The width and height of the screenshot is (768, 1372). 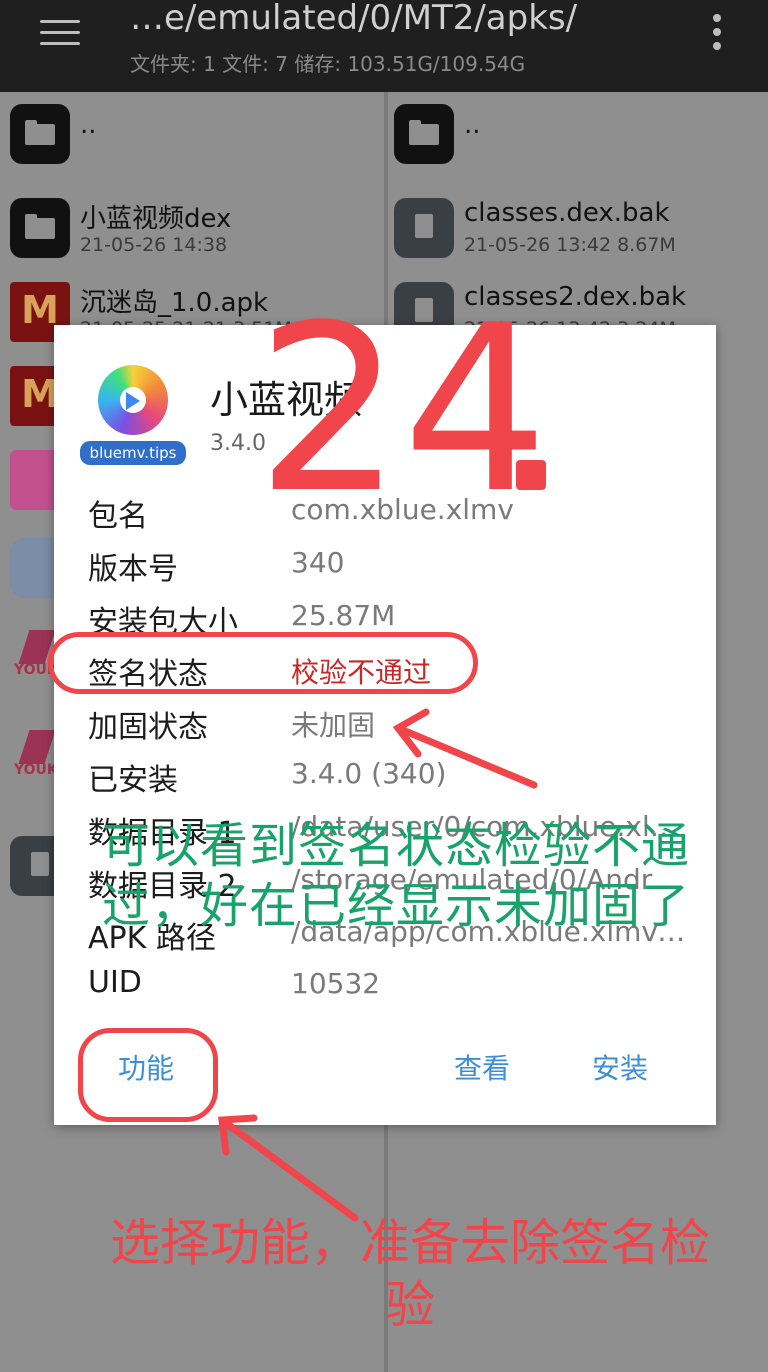 I want to click on arrow-to-hardening, so click(x=465, y=748).